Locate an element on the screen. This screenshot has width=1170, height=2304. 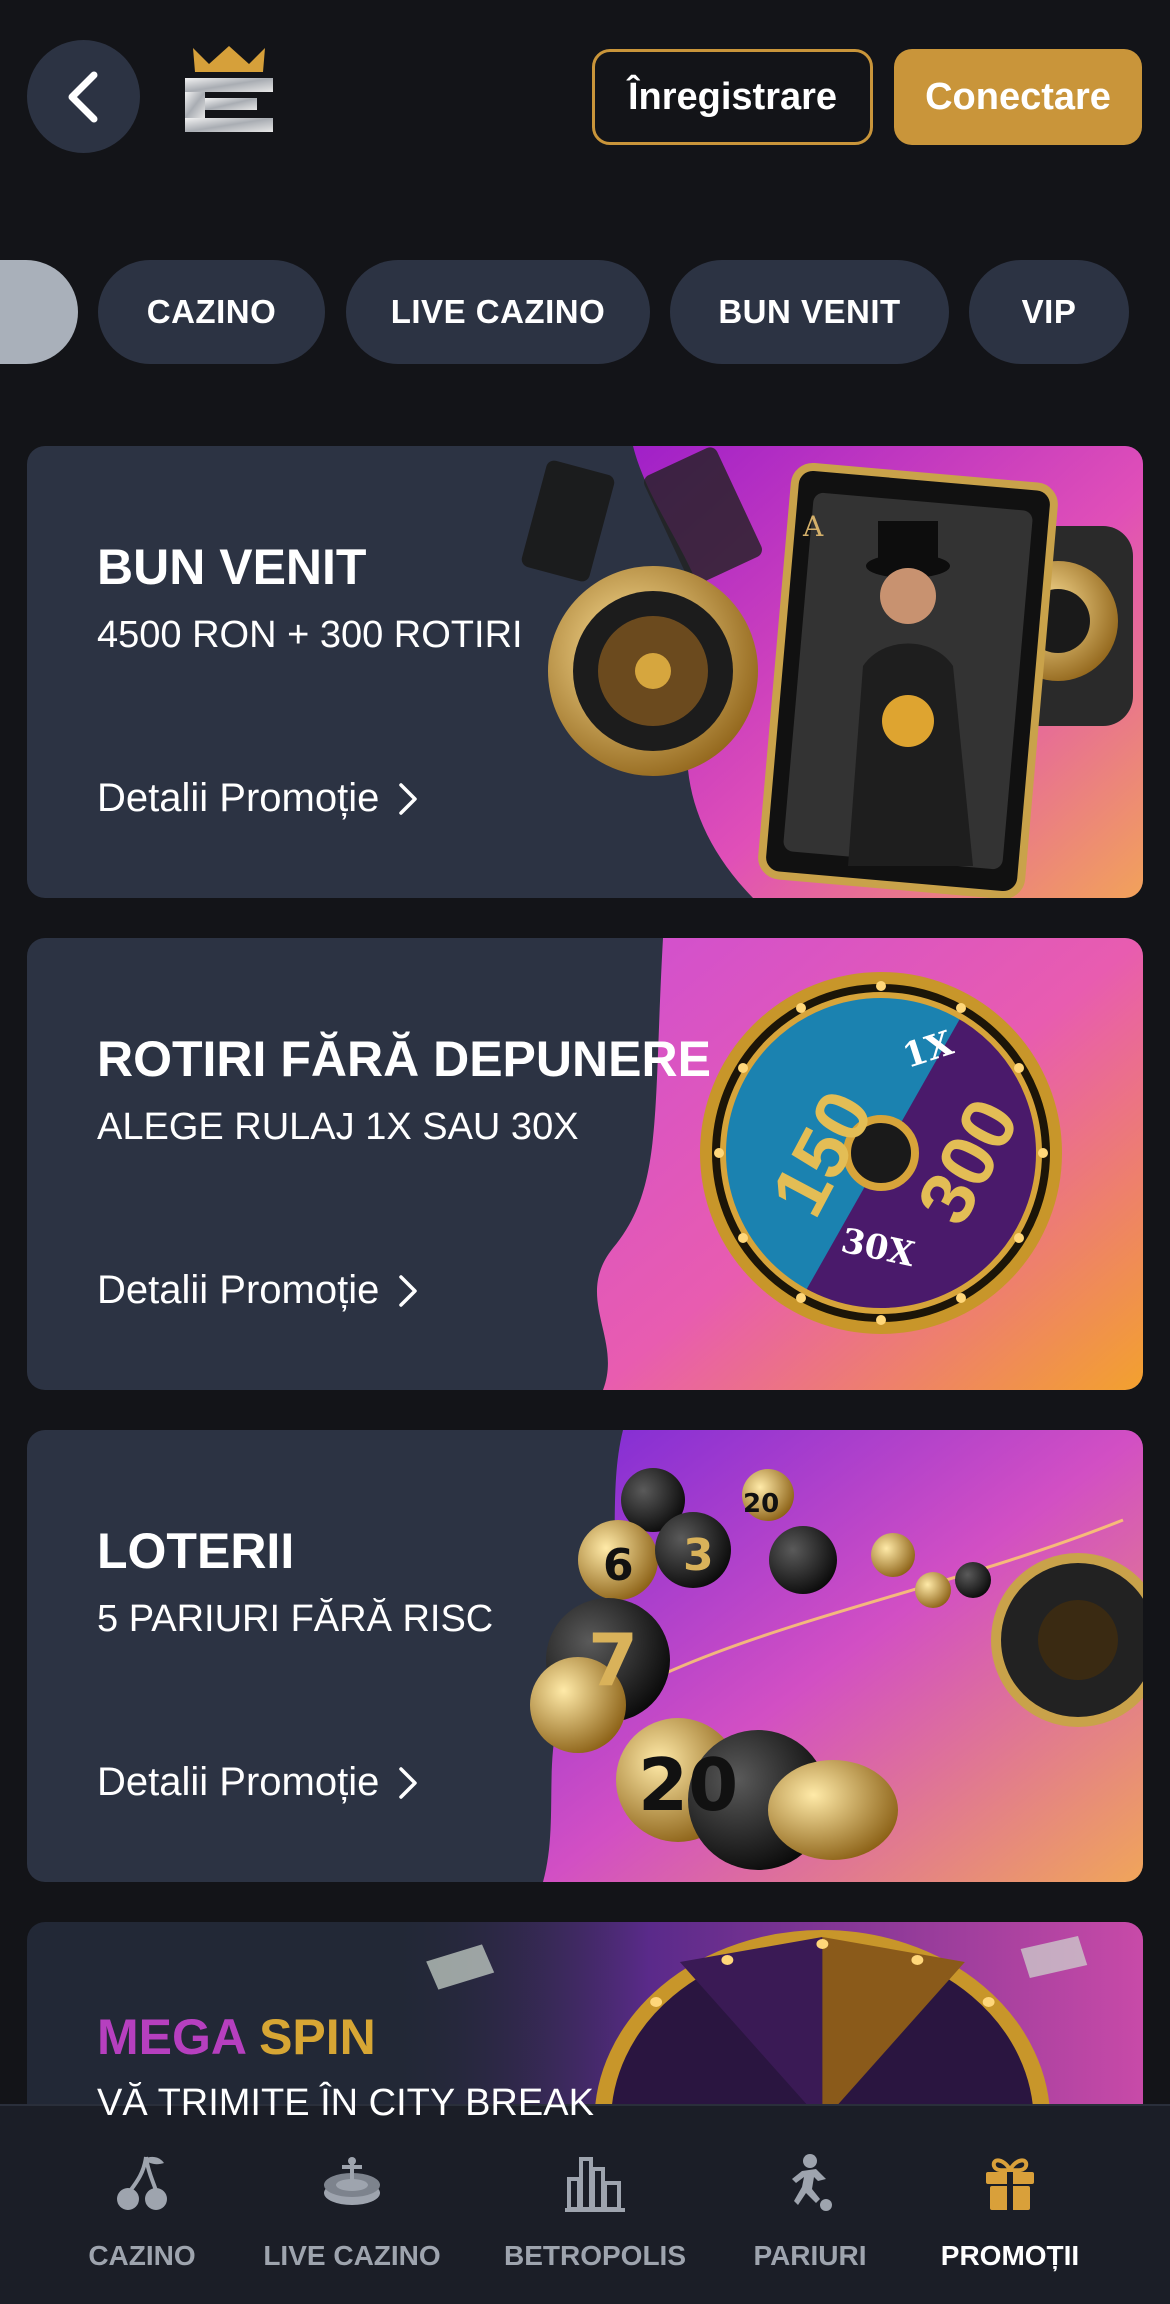
city-skyline-icon is located at coordinates (595, 2183).